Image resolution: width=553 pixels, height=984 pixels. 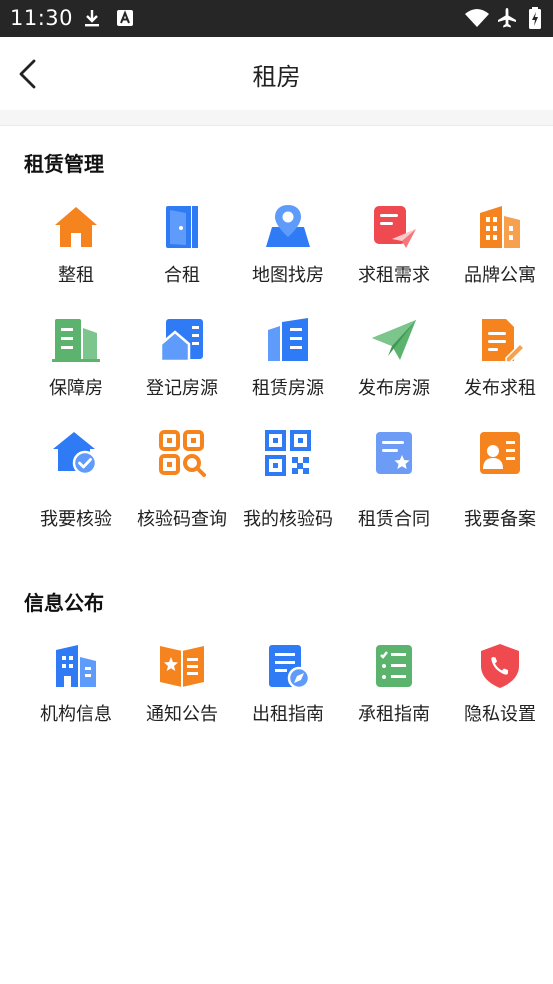 I want to click on shield-phone-icon, so click(x=500, y=666).